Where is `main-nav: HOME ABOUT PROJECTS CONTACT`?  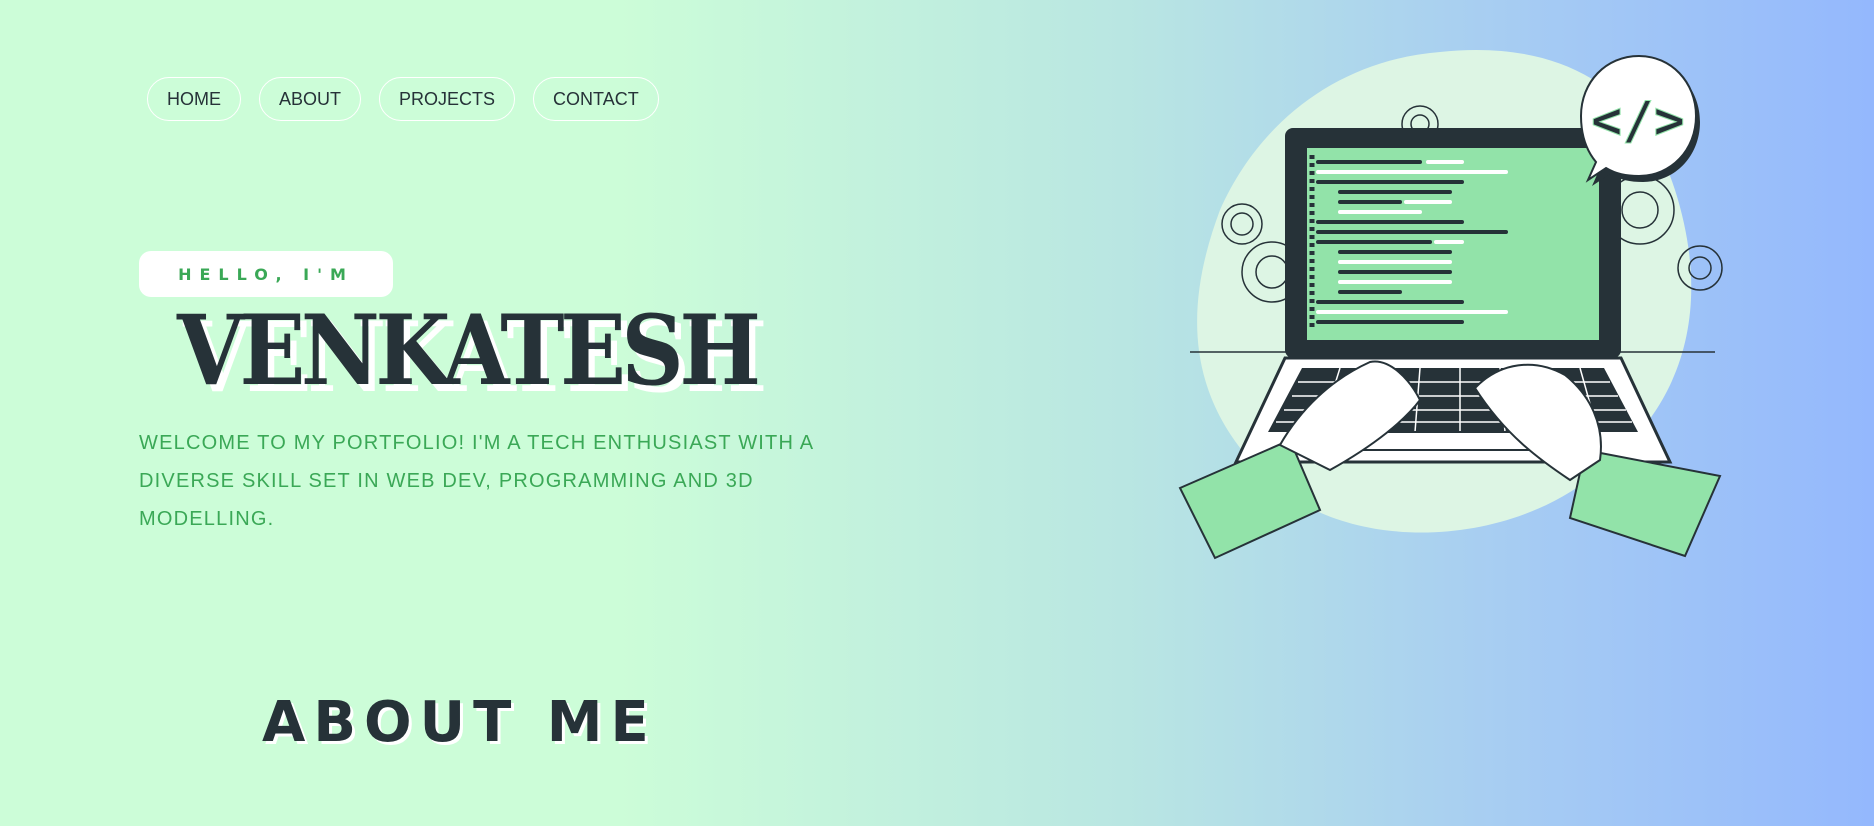
main-nav: HOME ABOUT PROJECTS CONTACT is located at coordinates (403, 99).